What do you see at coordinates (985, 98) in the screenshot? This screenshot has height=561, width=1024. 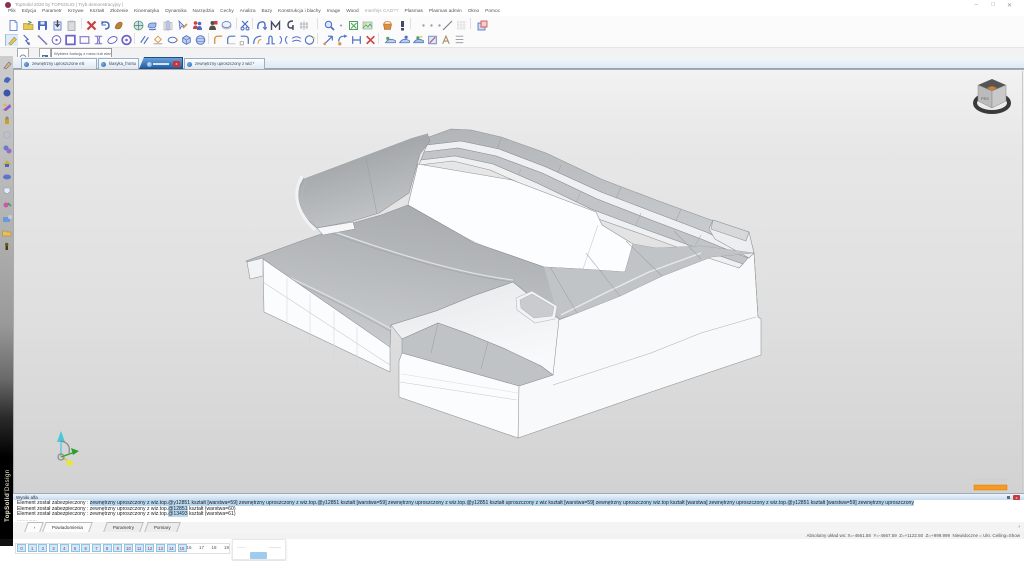 I see `svg-text: PRZ` at bounding box center [985, 98].